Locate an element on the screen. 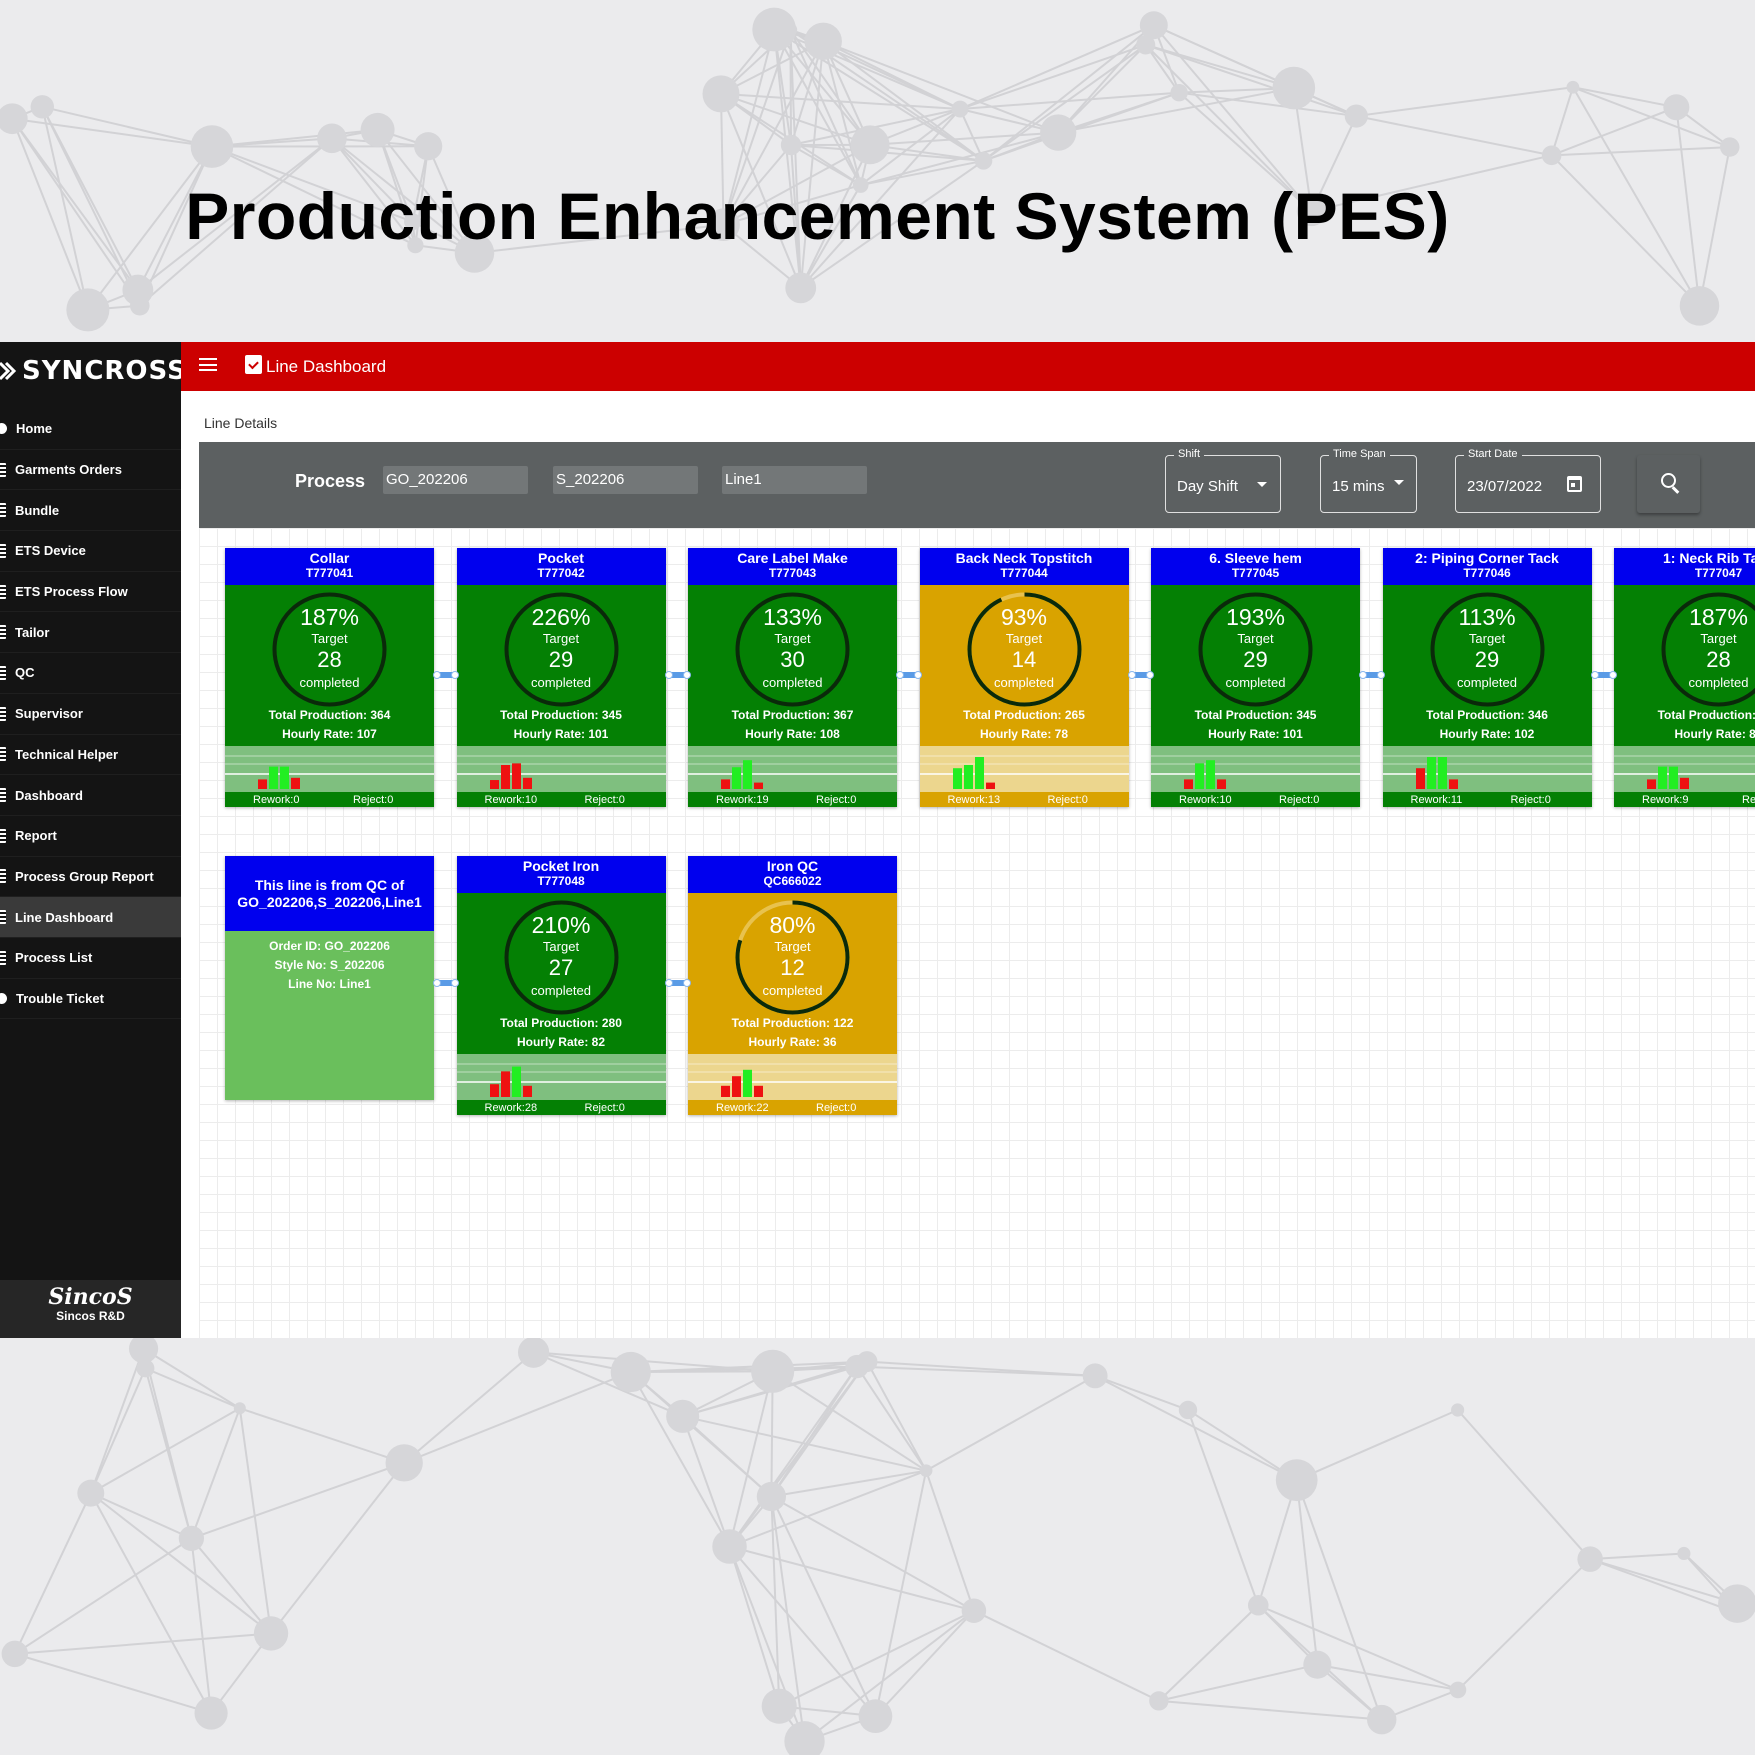  start-date-label: Start Date is located at coordinates (1493, 454).